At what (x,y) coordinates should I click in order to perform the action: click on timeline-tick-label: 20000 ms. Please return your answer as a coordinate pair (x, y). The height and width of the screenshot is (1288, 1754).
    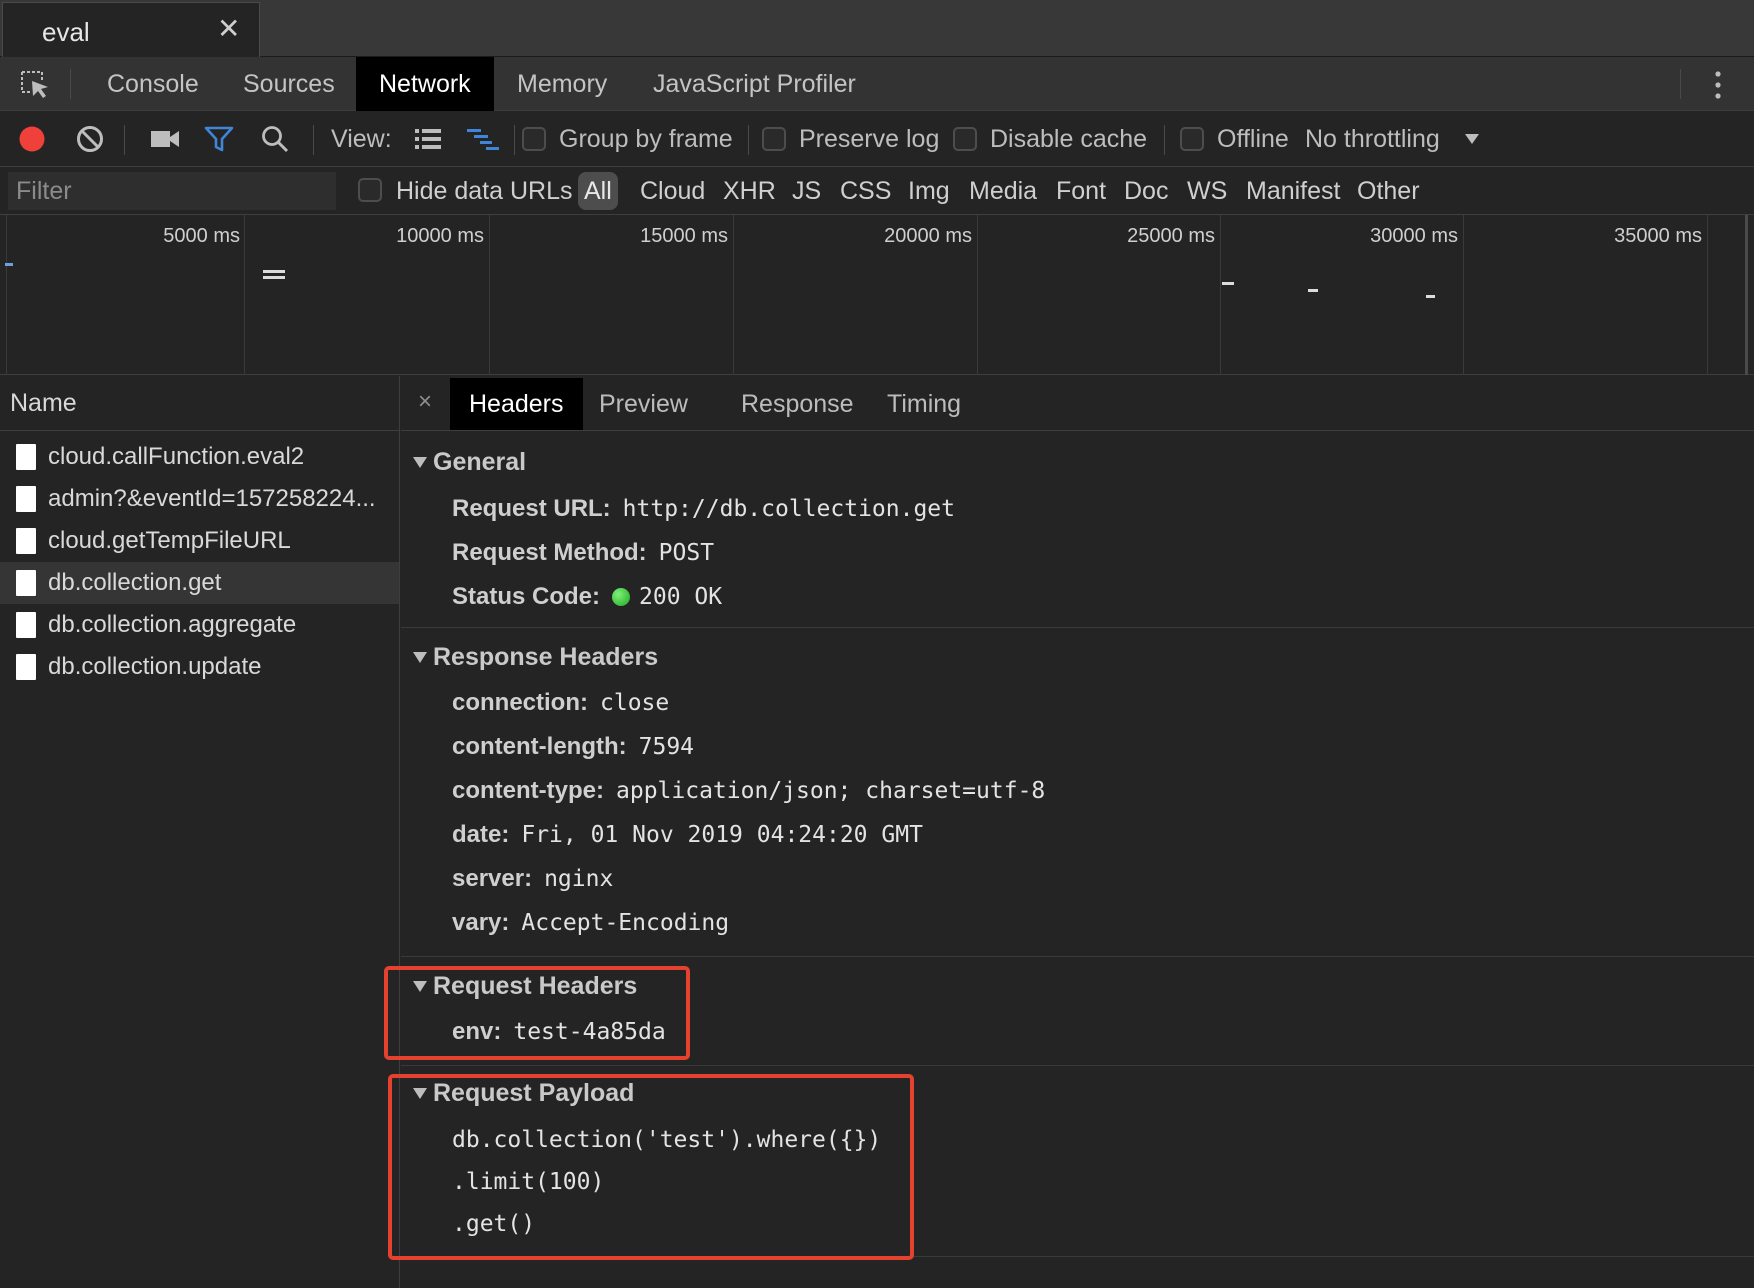
    Looking at the image, I should click on (928, 236).